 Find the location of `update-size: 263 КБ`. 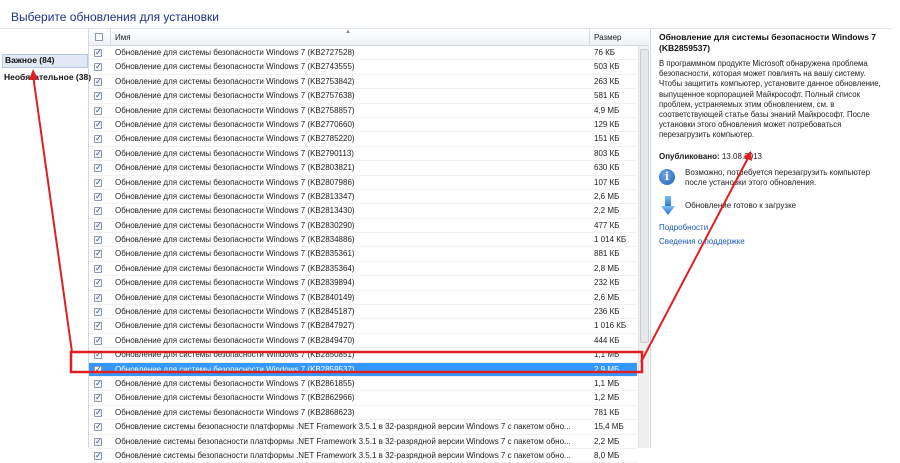

update-size: 263 КБ is located at coordinates (607, 81).